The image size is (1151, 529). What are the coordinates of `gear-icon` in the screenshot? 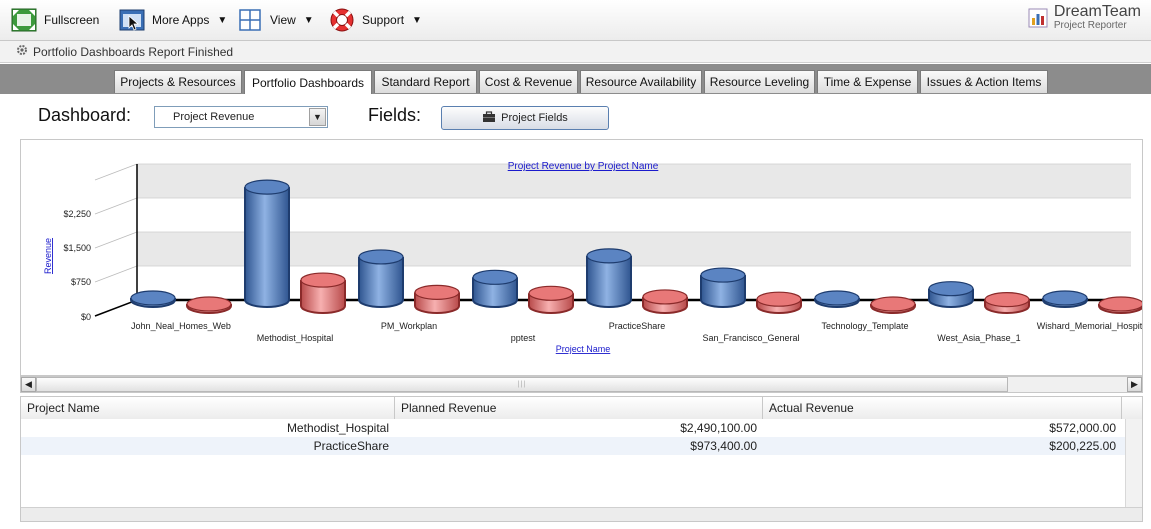 It's located at (22, 51).